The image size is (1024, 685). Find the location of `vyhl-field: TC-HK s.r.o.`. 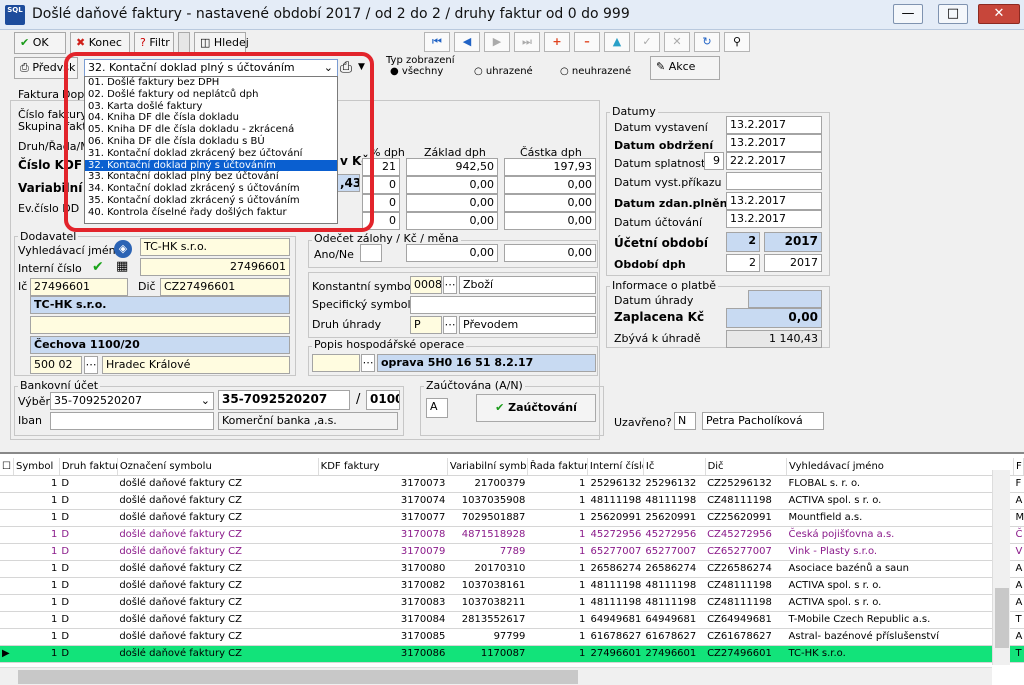

vyhl-field: TC-HK s.r.o. is located at coordinates (215, 247).